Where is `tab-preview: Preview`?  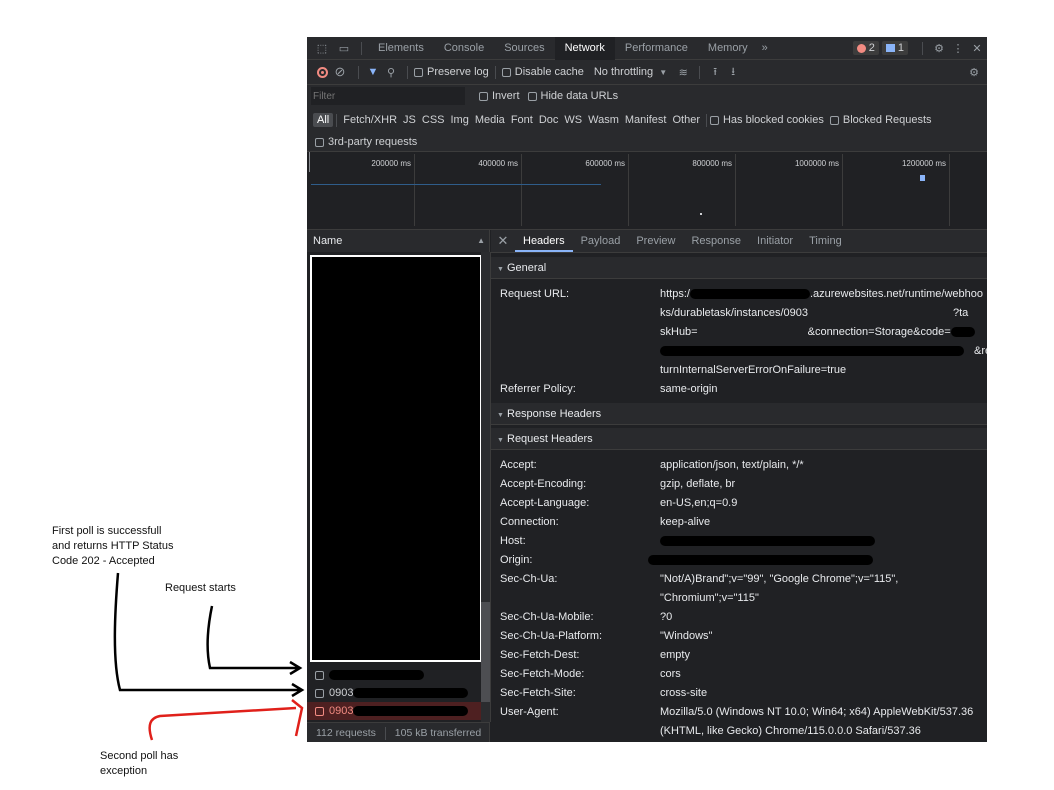
tab-preview: Preview is located at coordinates (655, 241).